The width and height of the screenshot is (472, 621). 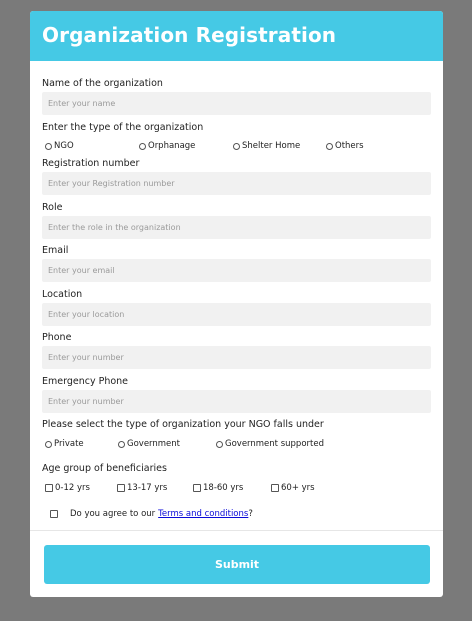 What do you see at coordinates (218, 488) in the screenshot?
I see `age-group-option-18-60: 18-60 yrs` at bounding box center [218, 488].